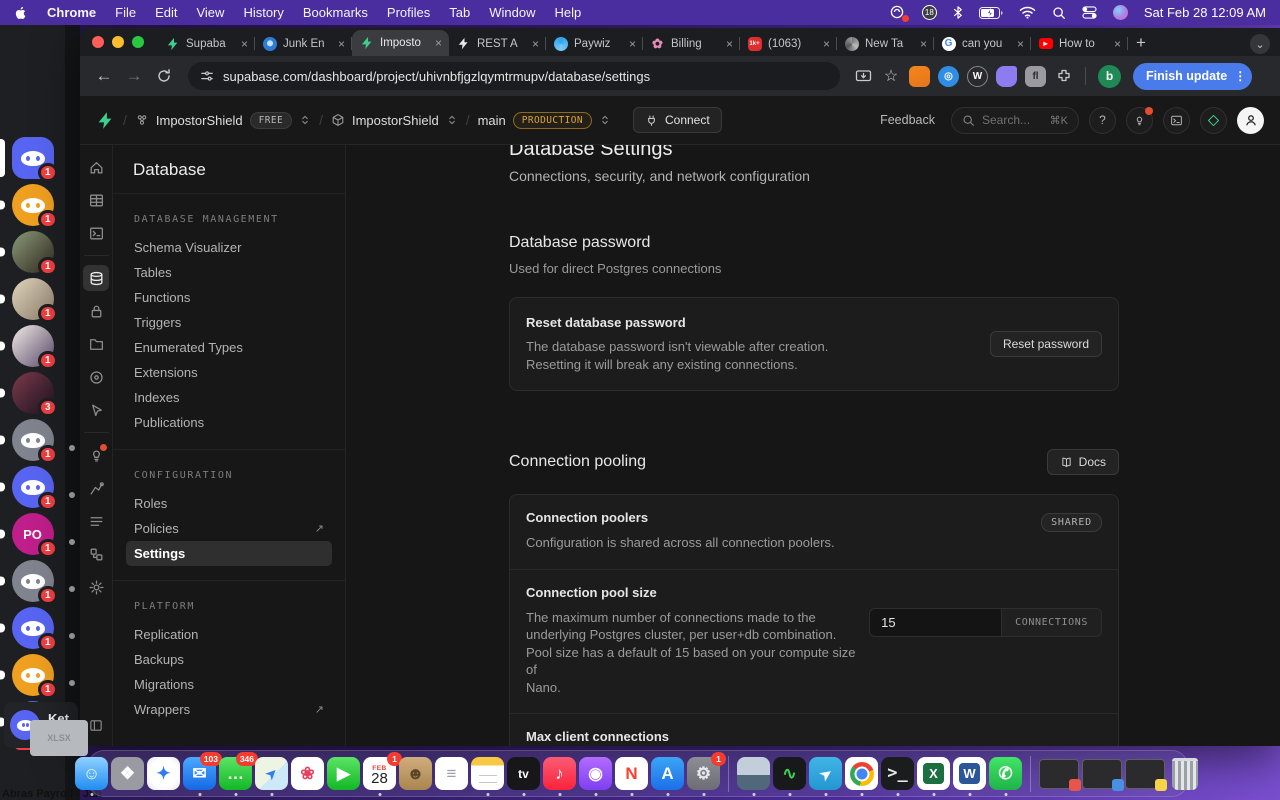 The height and width of the screenshot is (800, 1280). I want to click on reload-button, so click(164, 76).